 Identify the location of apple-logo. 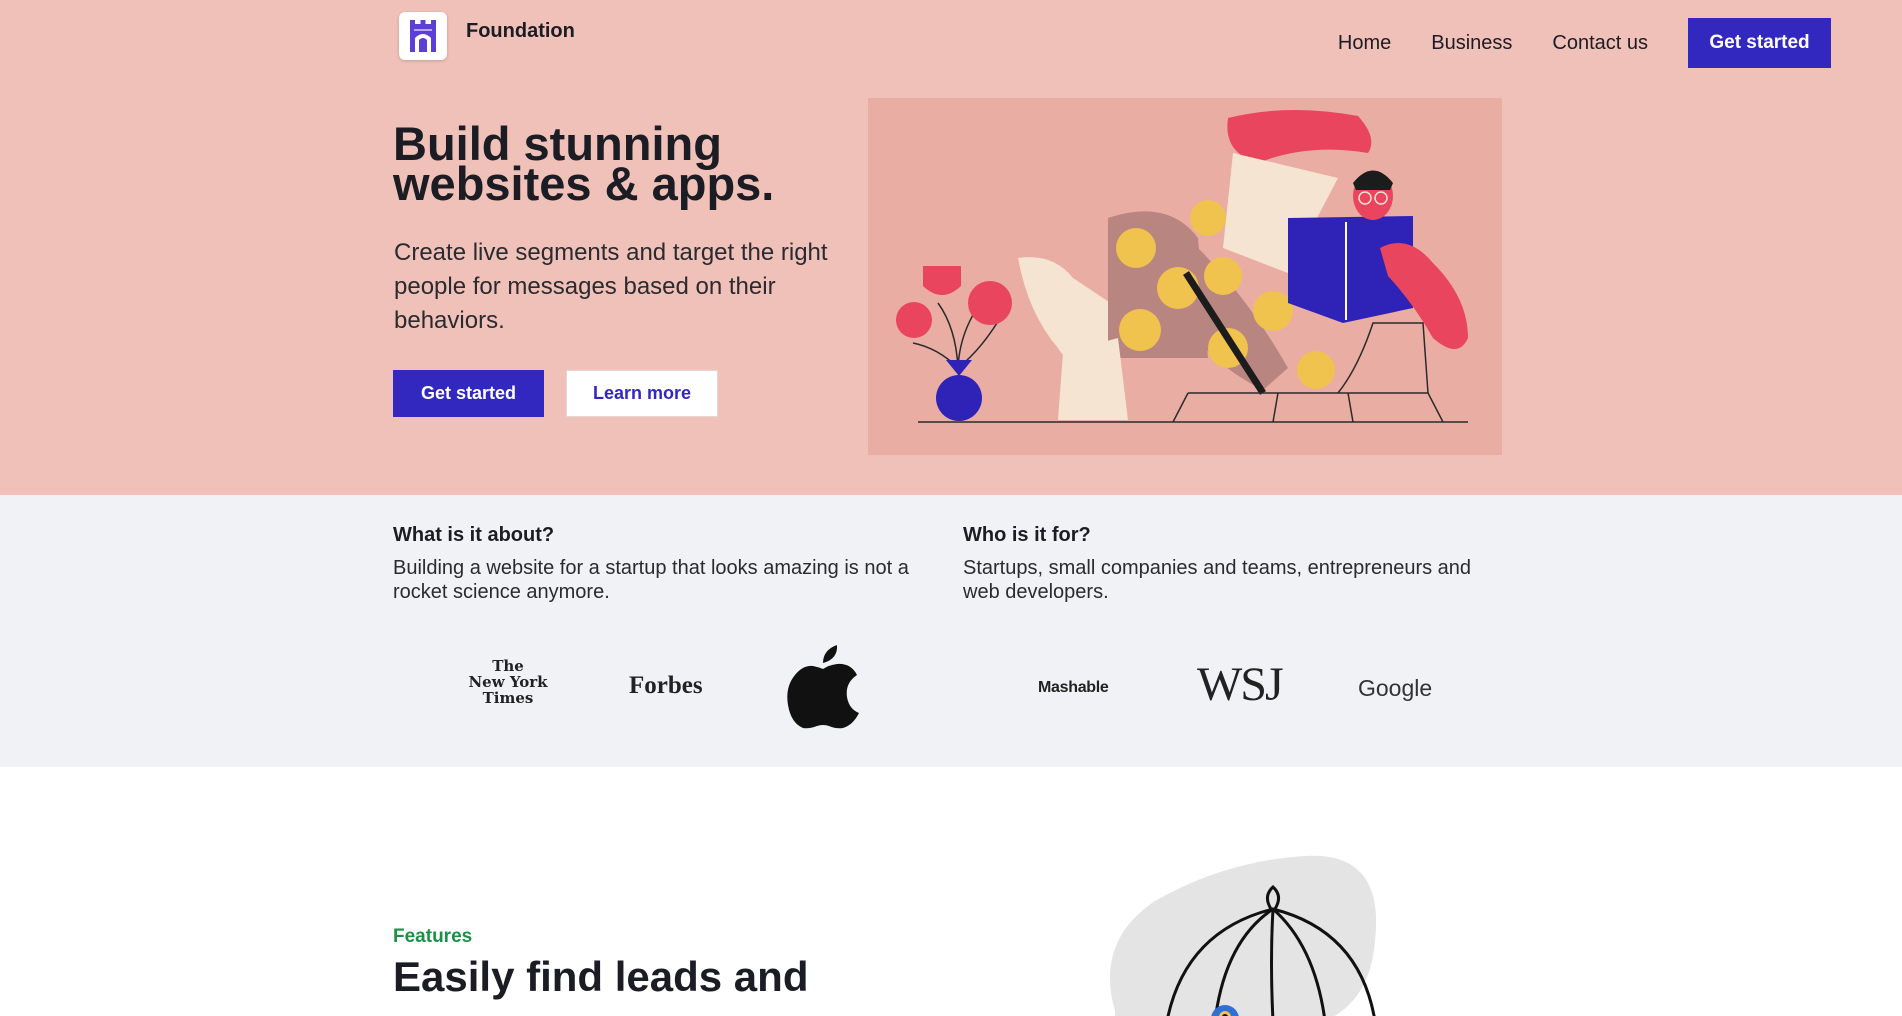
(823, 689).